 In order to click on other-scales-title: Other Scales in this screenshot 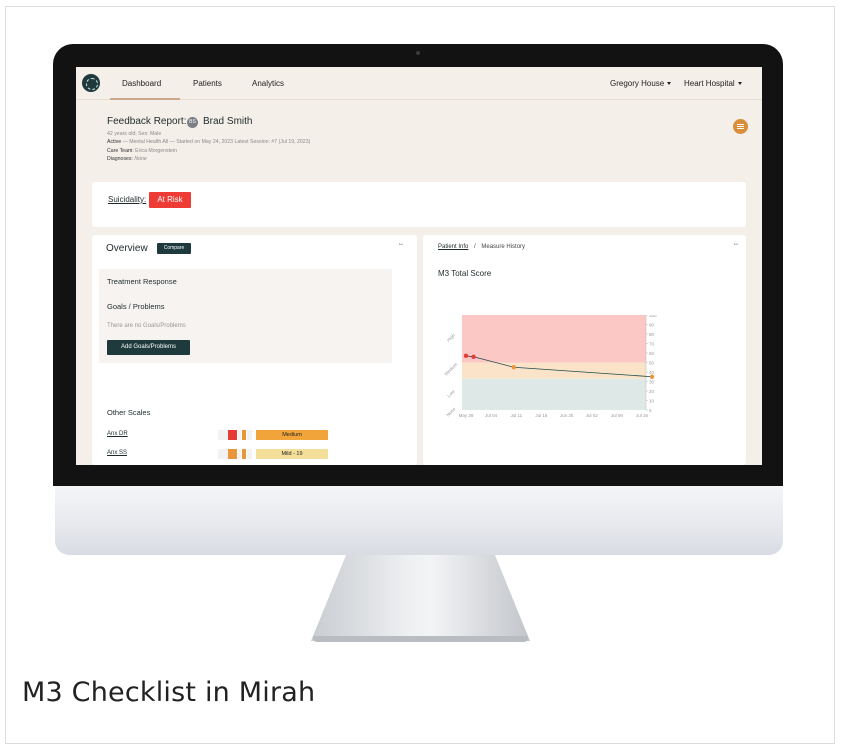, I will do `click(129, 412)`.